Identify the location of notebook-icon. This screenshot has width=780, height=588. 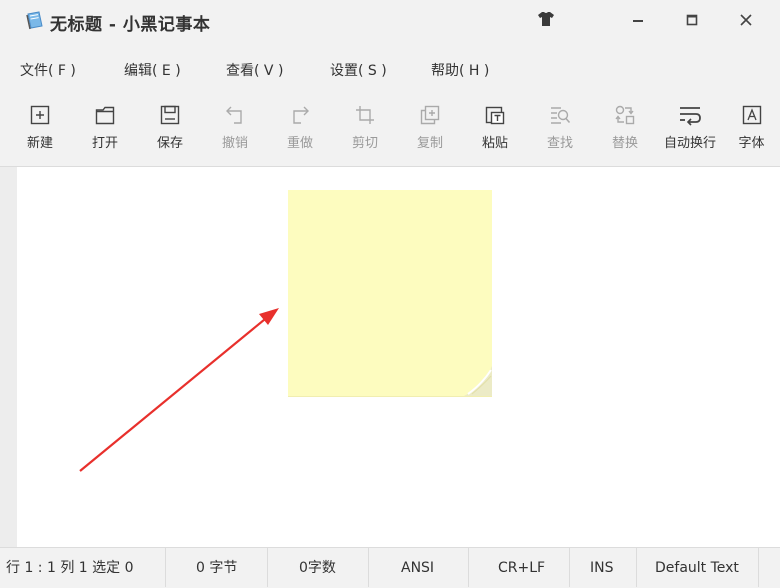
(35, 21).